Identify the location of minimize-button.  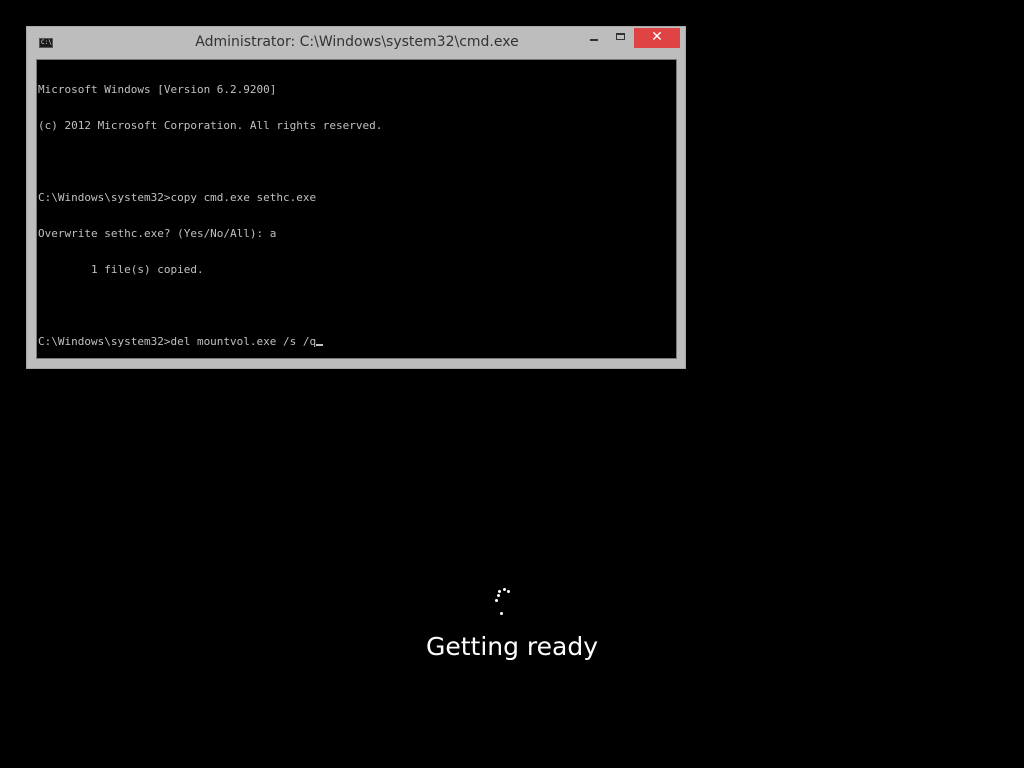
(594, 38).